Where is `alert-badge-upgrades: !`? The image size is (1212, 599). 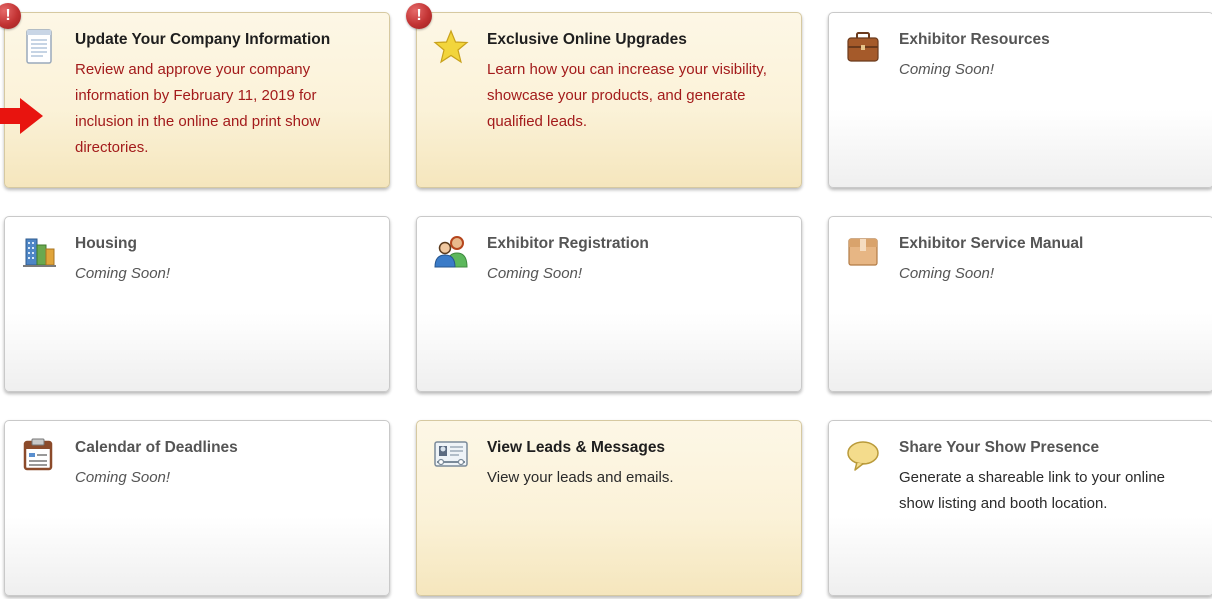
alert-badge-upgrades: ! is located at coordinates (419, 16).